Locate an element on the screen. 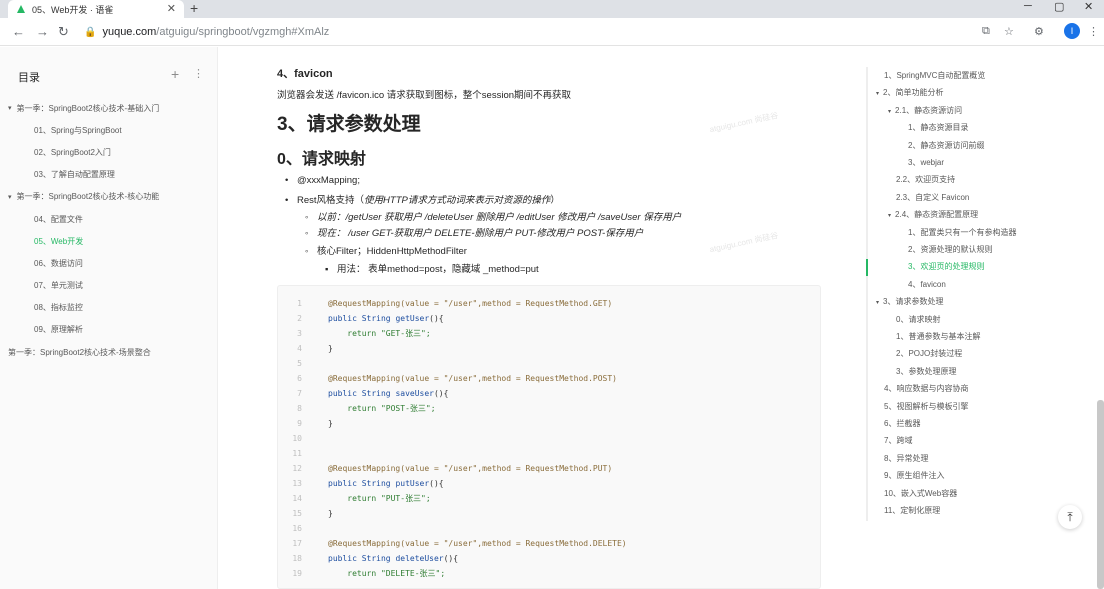 The width and height of the screenshot is (1104, 589). toc-item: ▾ 3、请求参数处理 is located at coordinates (909, 301).